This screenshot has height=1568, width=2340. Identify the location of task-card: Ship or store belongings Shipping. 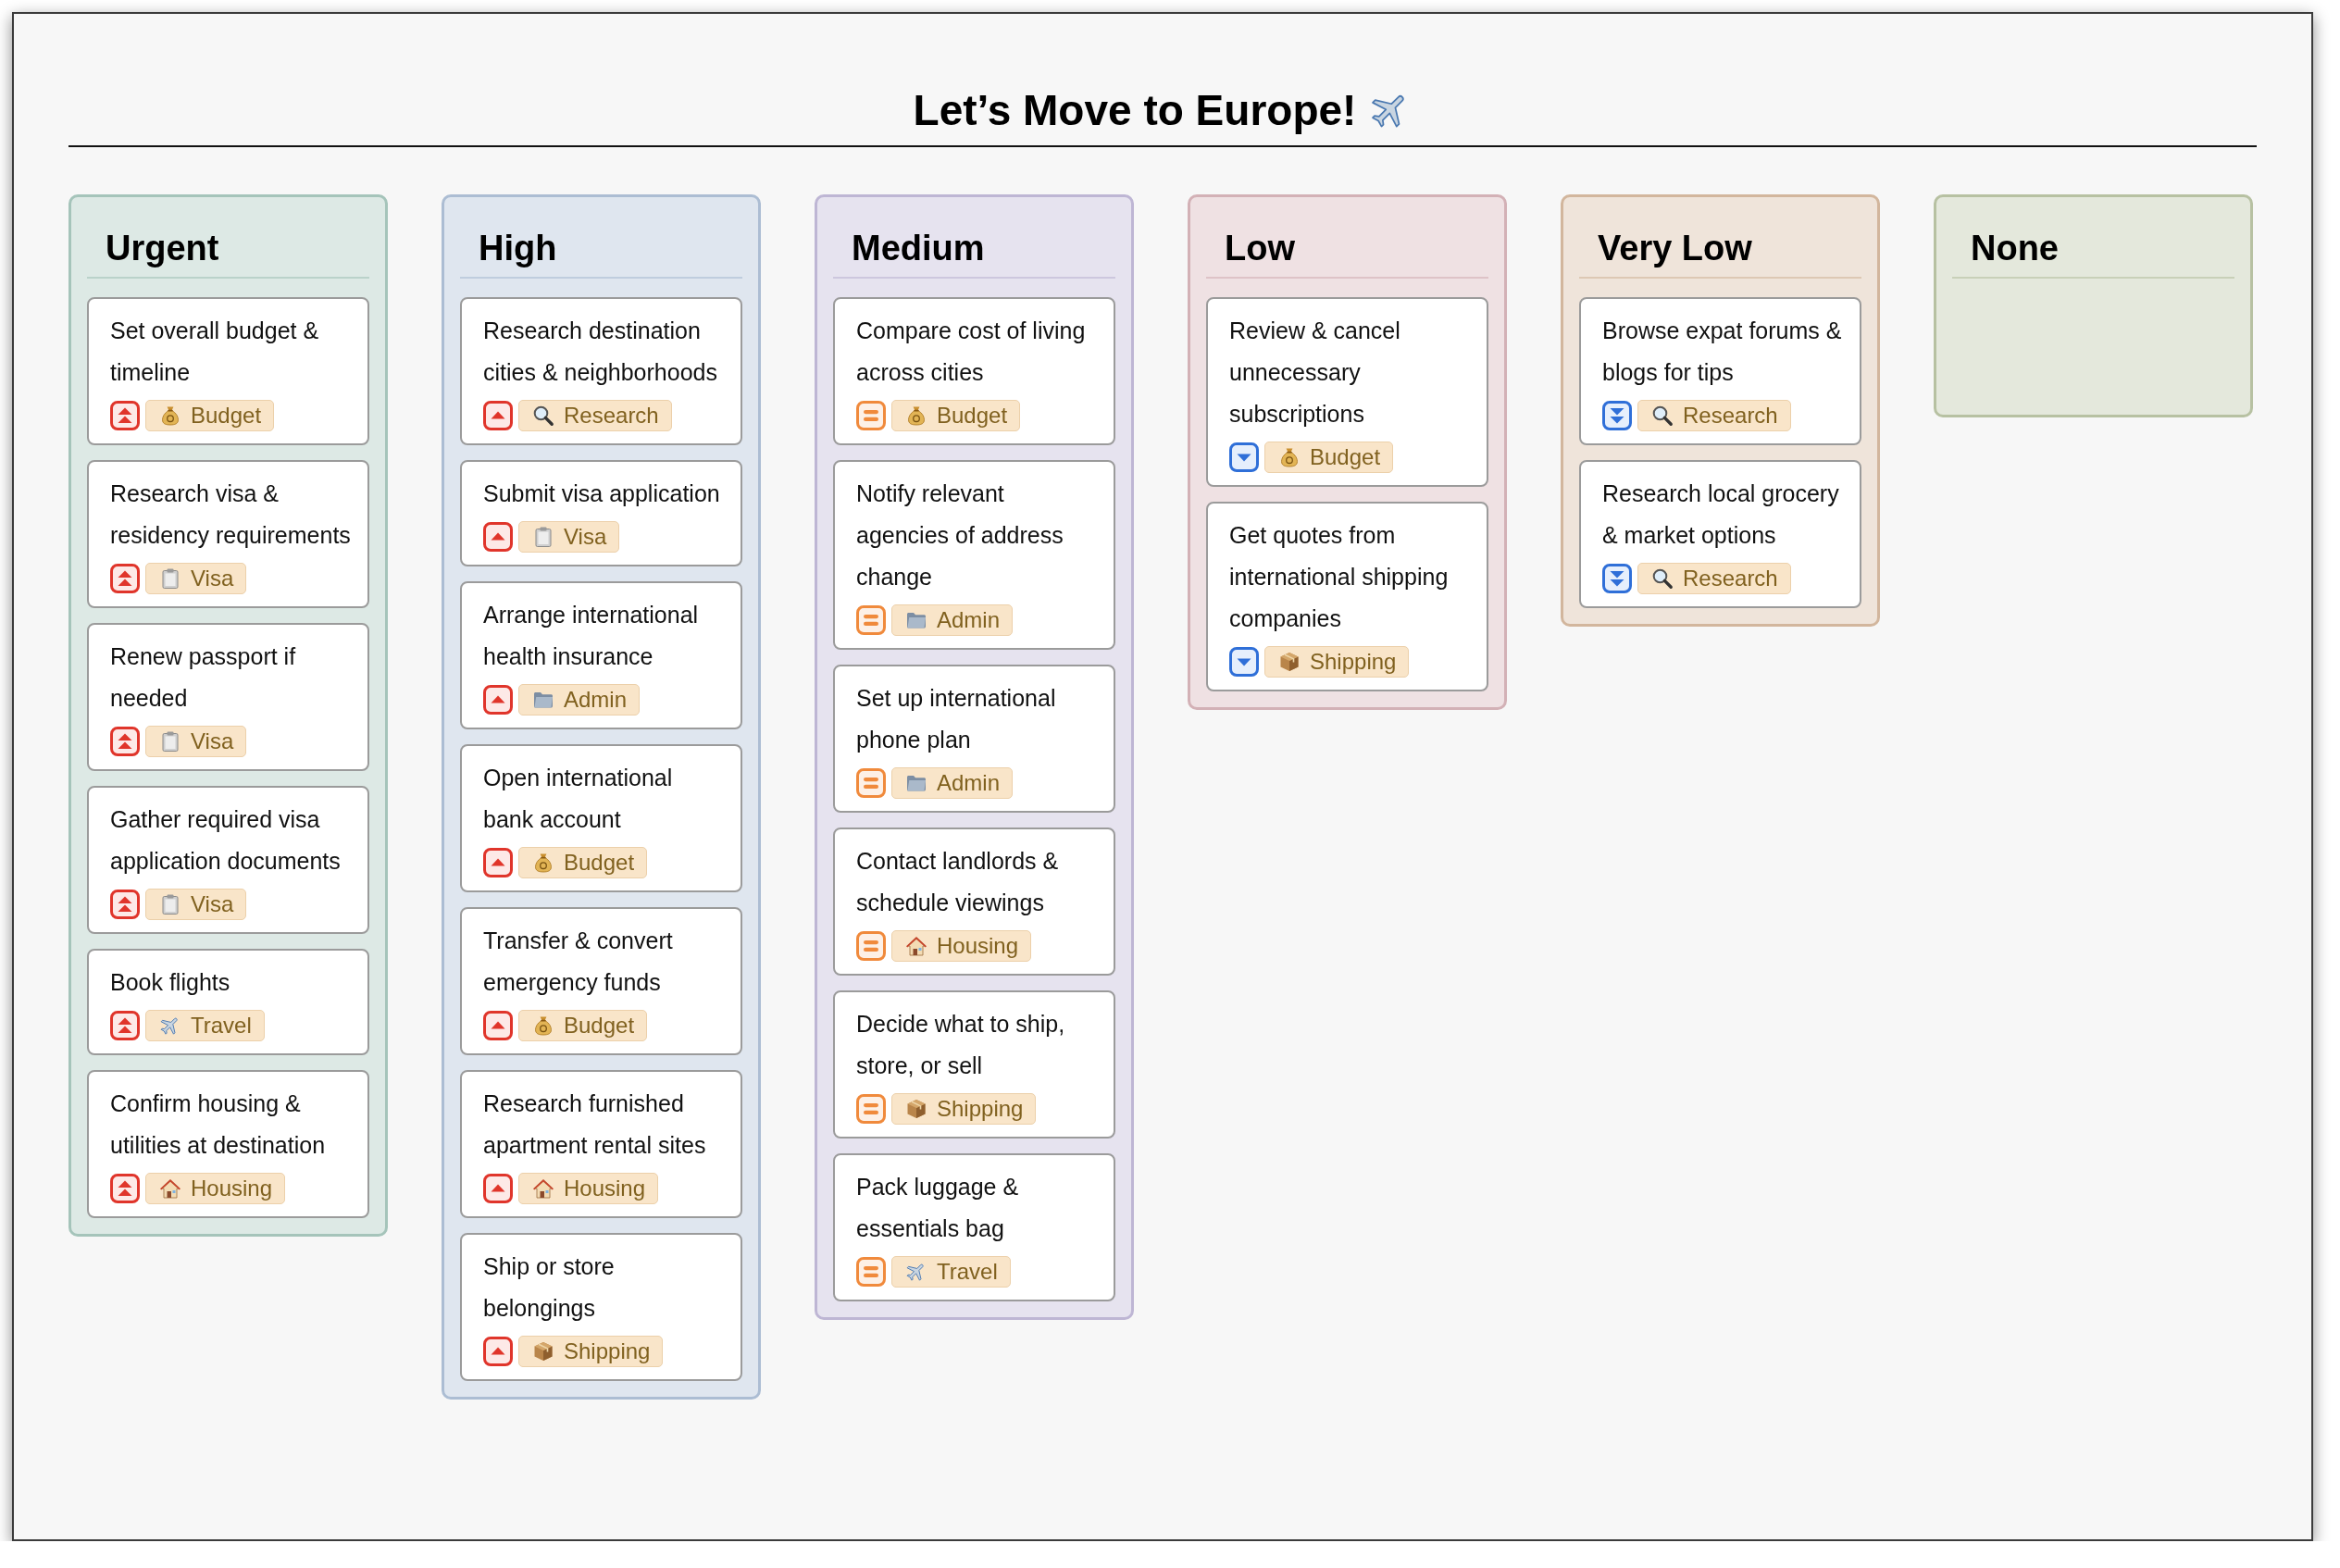
(601, 1307).